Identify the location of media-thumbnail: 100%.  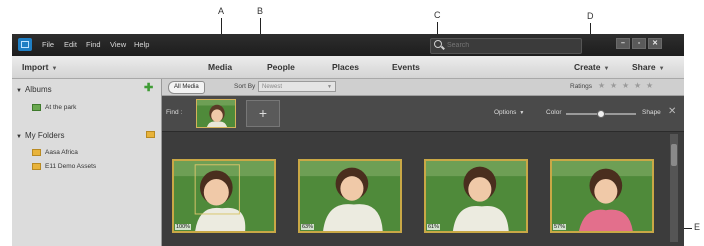
(224, 196).